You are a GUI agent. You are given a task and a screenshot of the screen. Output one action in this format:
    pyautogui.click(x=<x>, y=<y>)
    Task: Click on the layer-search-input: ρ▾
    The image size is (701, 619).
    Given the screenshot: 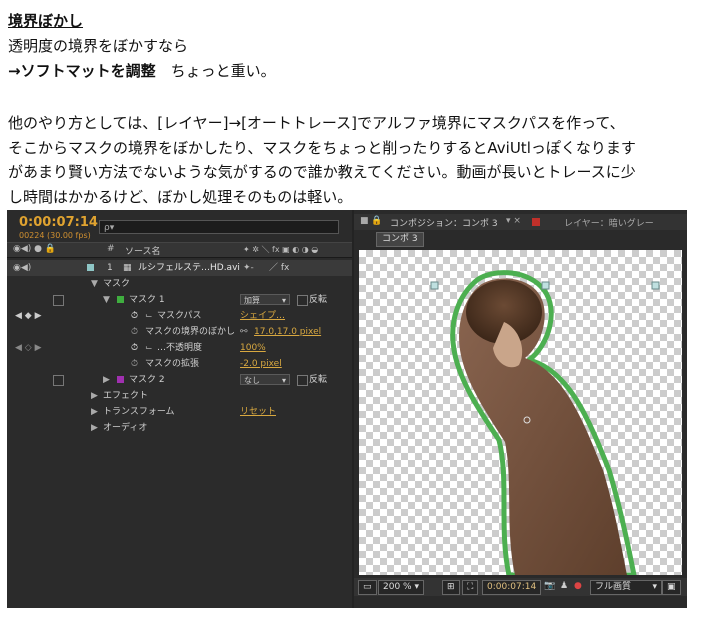 What is the action you would take?
    pyautogui.click(x=219, y=227)
    